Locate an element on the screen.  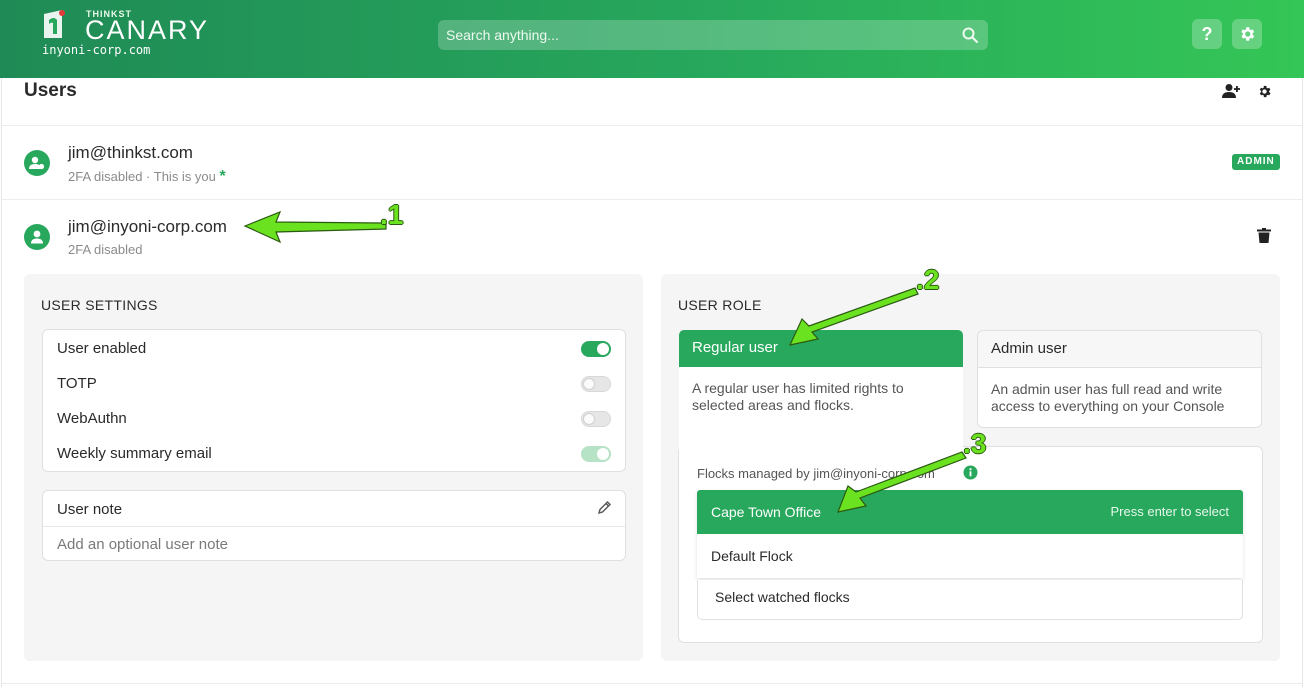
annotation-marker: .2 is located at coordinates (928, 279).